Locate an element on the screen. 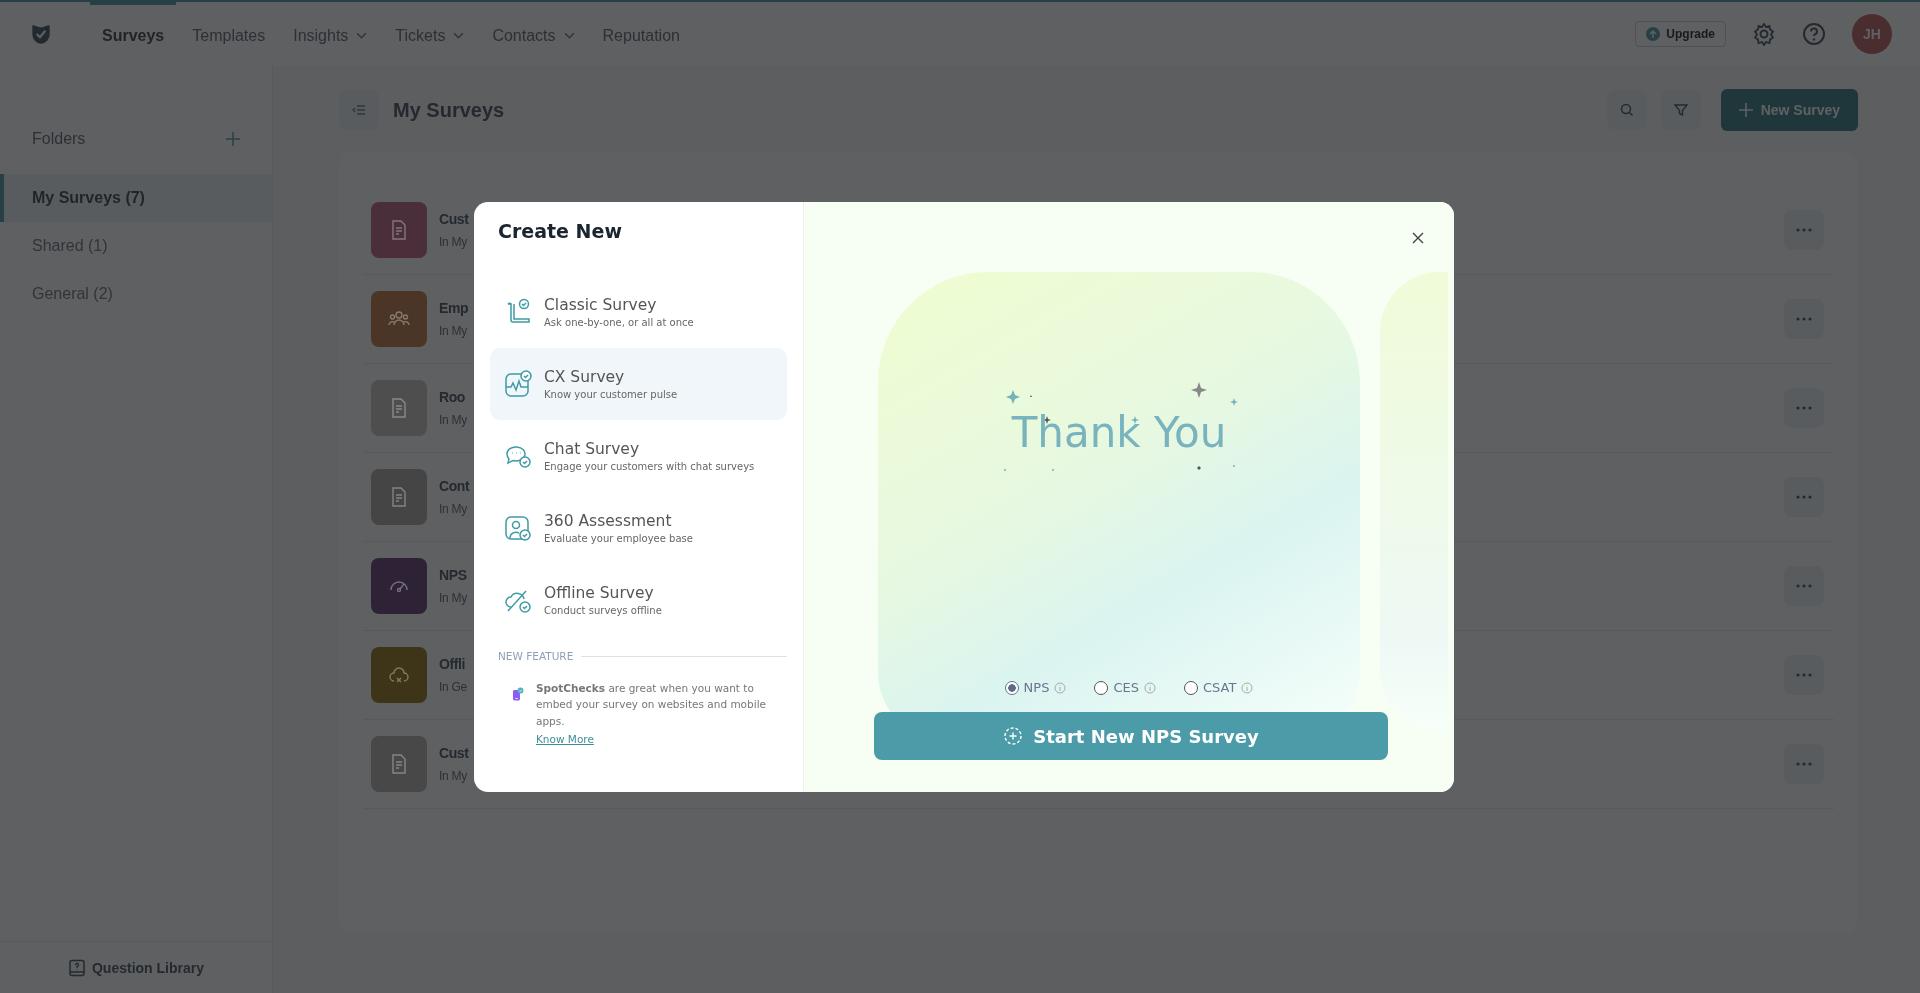 Image resolution: width=1920 pixels, height=993 pixels. metric-label: NPS is located at coordinates (1036, 687).